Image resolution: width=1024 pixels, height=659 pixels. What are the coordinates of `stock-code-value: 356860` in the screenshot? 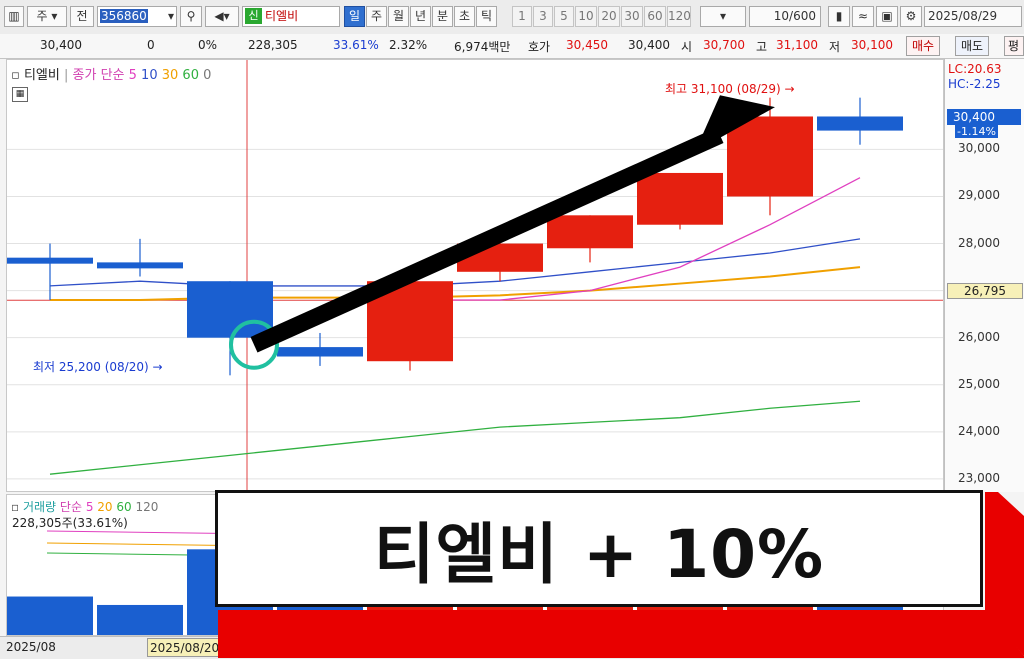 It's located at (124, 16).